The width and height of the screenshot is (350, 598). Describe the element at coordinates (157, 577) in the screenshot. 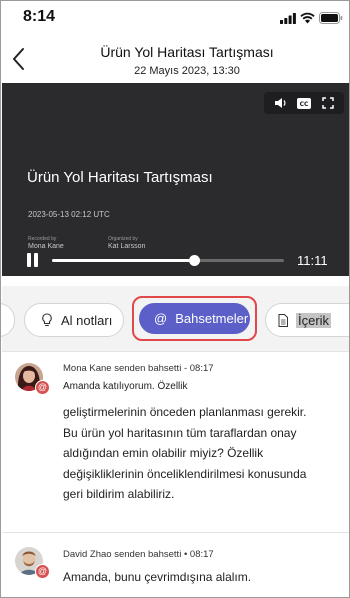

I see `mention-text: Amanda, bunu çevrimdışına alalım.` at that location.